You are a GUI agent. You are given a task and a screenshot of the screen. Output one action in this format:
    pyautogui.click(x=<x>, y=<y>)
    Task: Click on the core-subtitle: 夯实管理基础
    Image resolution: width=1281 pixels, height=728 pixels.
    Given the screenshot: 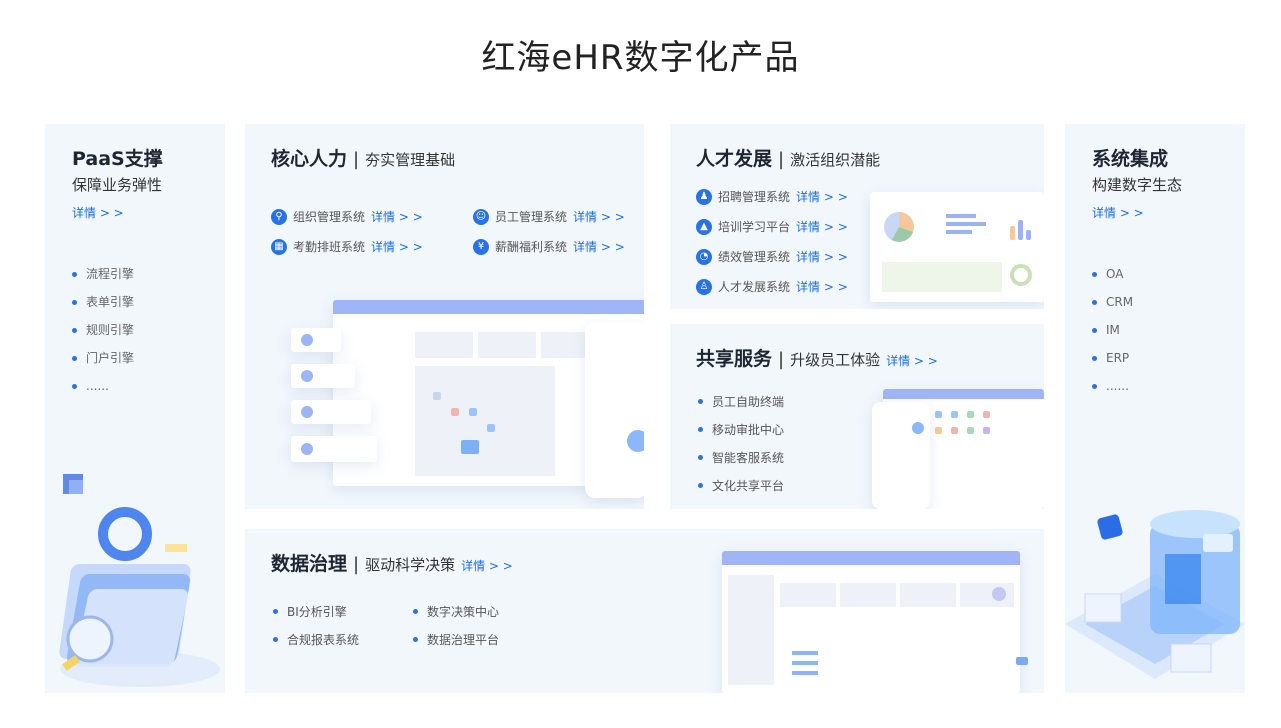 What is the action you would take?
    pyautogui.click(x=410, y=160)
    